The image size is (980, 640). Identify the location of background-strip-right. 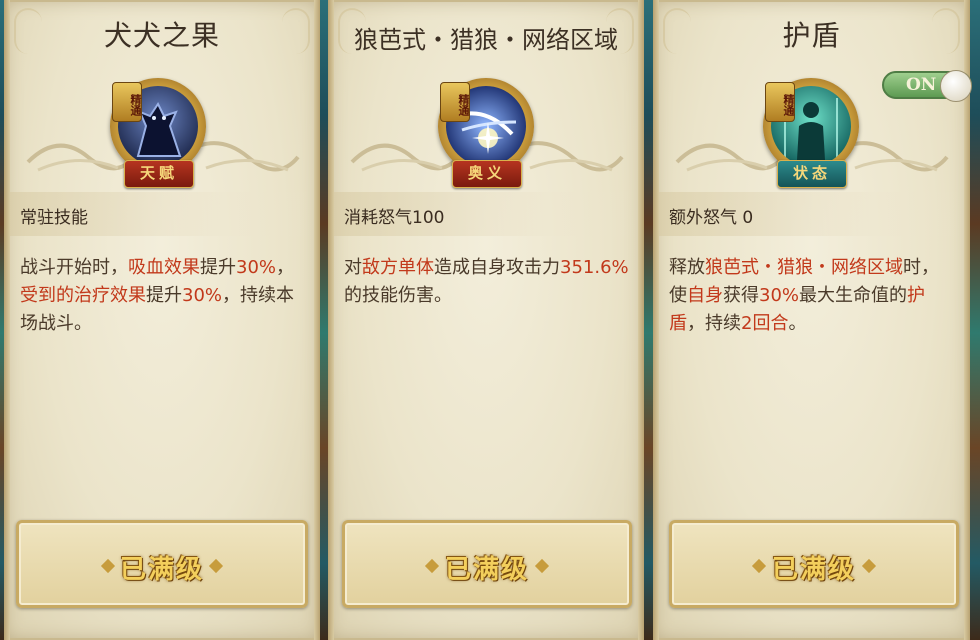
(975, 320).